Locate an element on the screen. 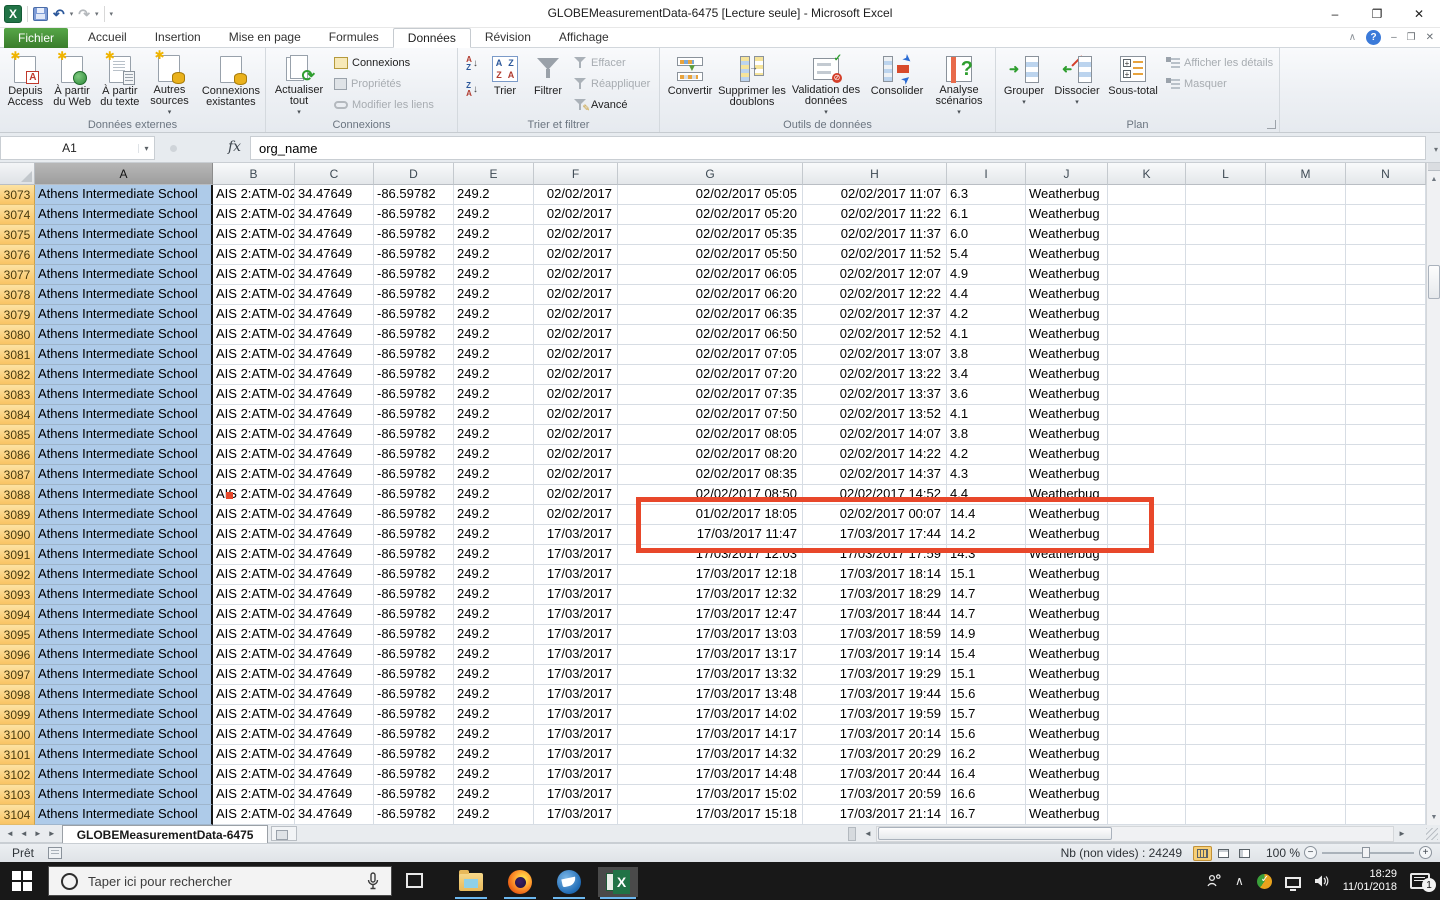 The image size is (1440, 900). cell-b3104: AIS 2:ATM-02 is located at coordinates (254, 815).